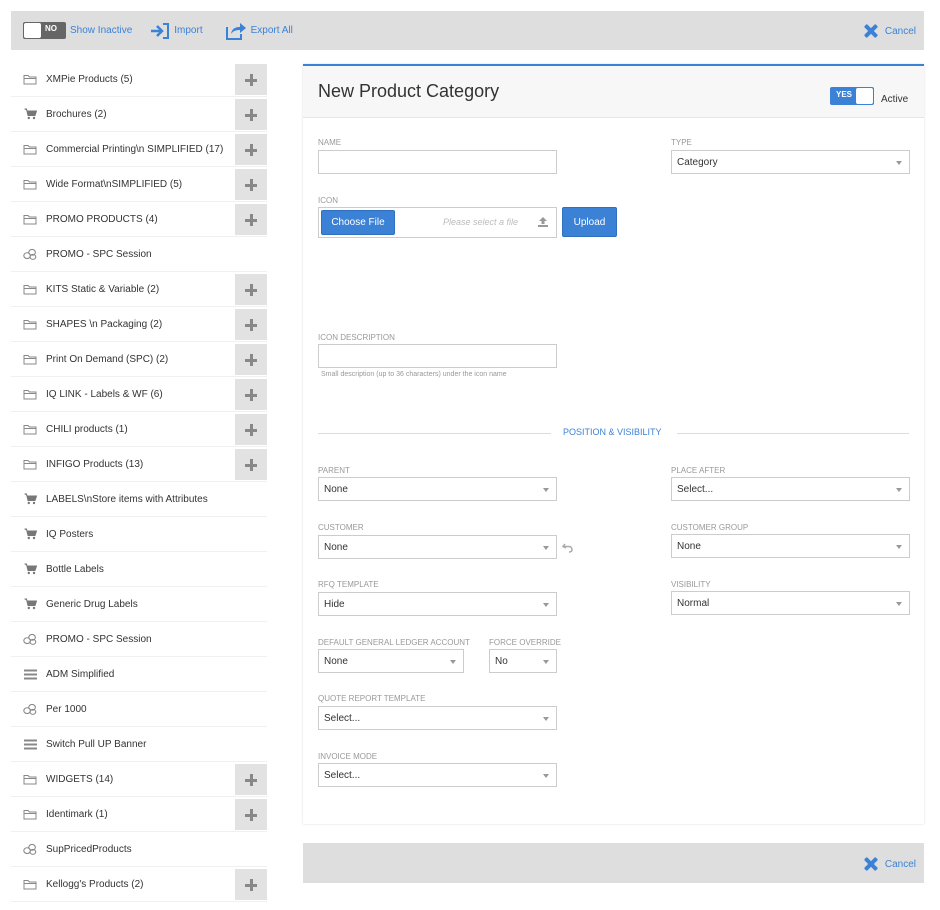 This screenshot has width=940, height=910. What do you see at coordinates (44, 30) in the screenshot?
I see `show-inactive-toggle: NO` at bounding box center [44, 30].